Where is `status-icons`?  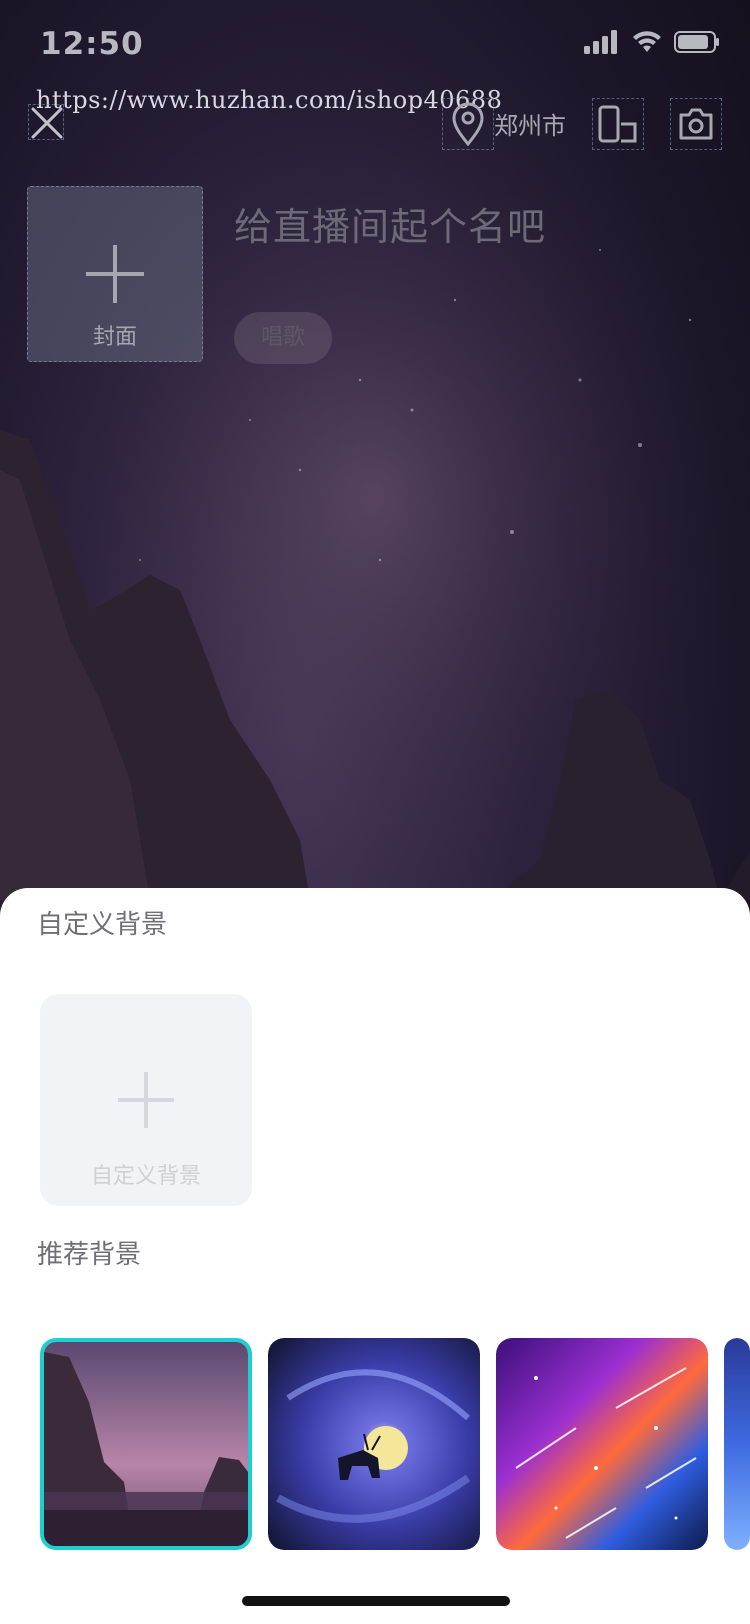
status-icons is located at coordinates (652, 42).